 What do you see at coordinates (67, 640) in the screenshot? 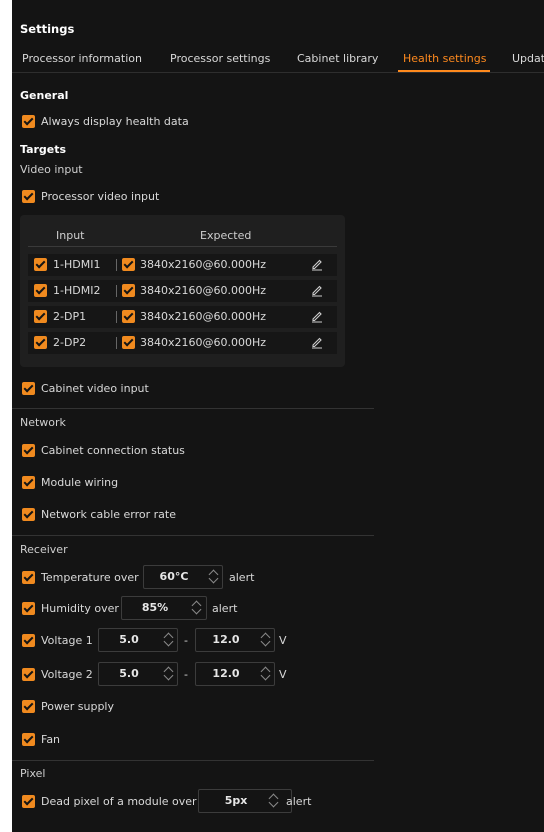
I see `voltage1-label: Voltage 1` at bounding box center [67, 640].